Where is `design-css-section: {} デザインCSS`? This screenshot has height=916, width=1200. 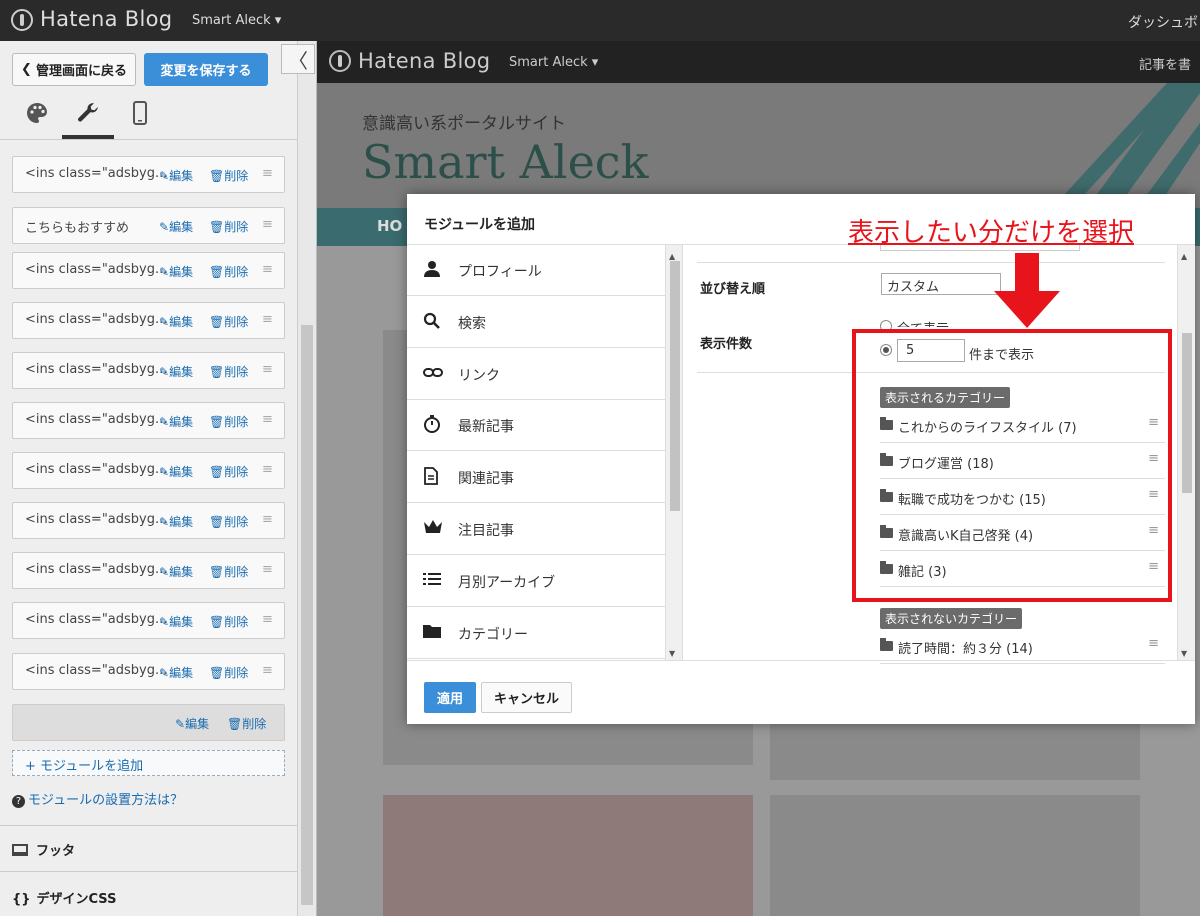 design-css-section: {} デザインCSS is located at coordinates (149, 893).